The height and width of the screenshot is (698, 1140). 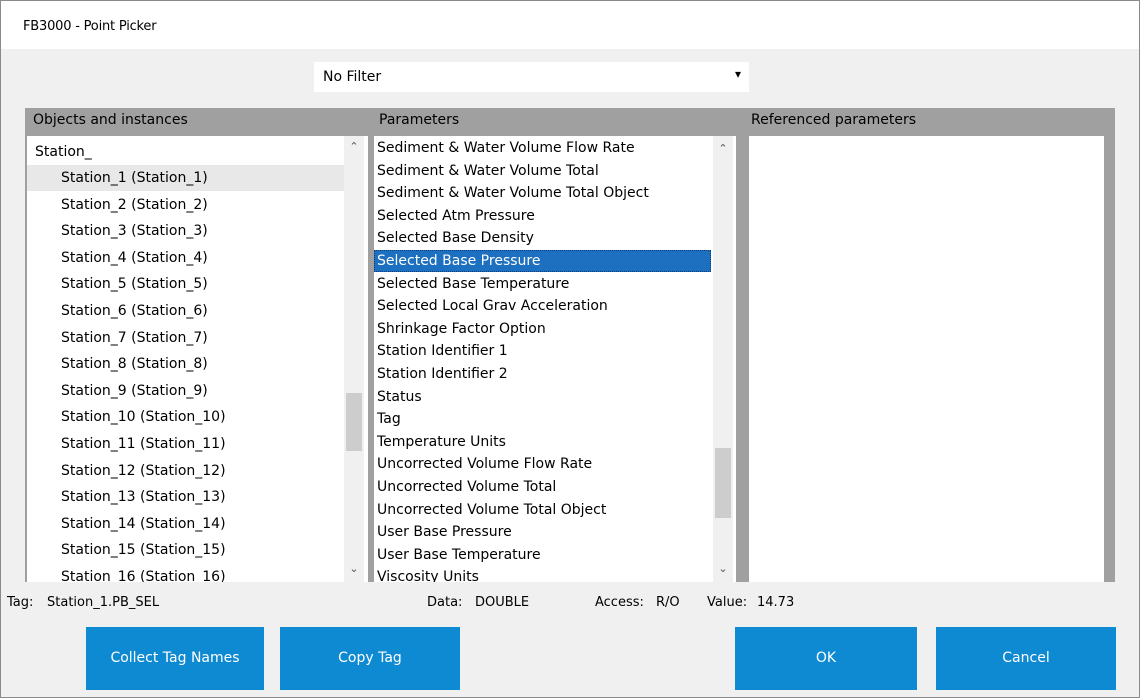 What do you see at coordinates (542, 148) in the screenshot?
I see `parameter-item: Sediment & Water Volume Flow Rate` at bounding box center [542, 148].